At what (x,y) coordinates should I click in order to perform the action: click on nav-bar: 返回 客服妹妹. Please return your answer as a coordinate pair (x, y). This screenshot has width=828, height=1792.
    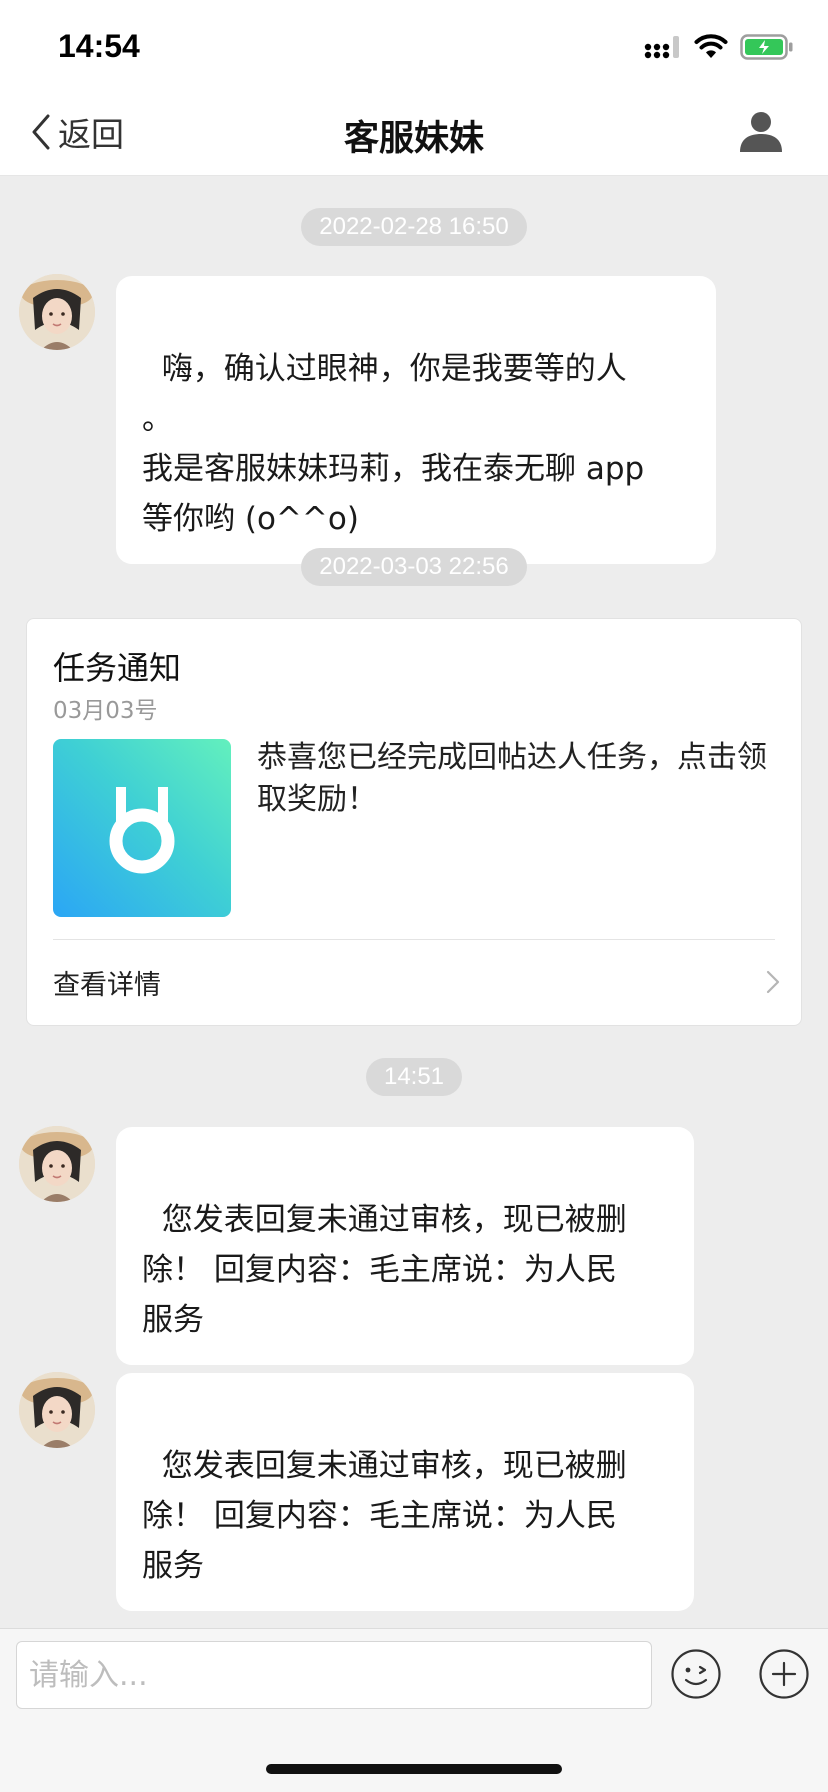
    Looking at the image, I should click on (414, 132).